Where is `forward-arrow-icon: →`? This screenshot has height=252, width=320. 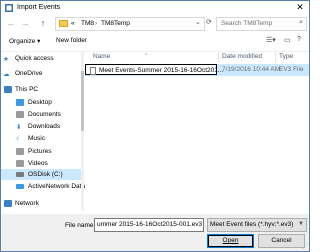 forward-arrow-icon: → is located at coordinates (25, 23).